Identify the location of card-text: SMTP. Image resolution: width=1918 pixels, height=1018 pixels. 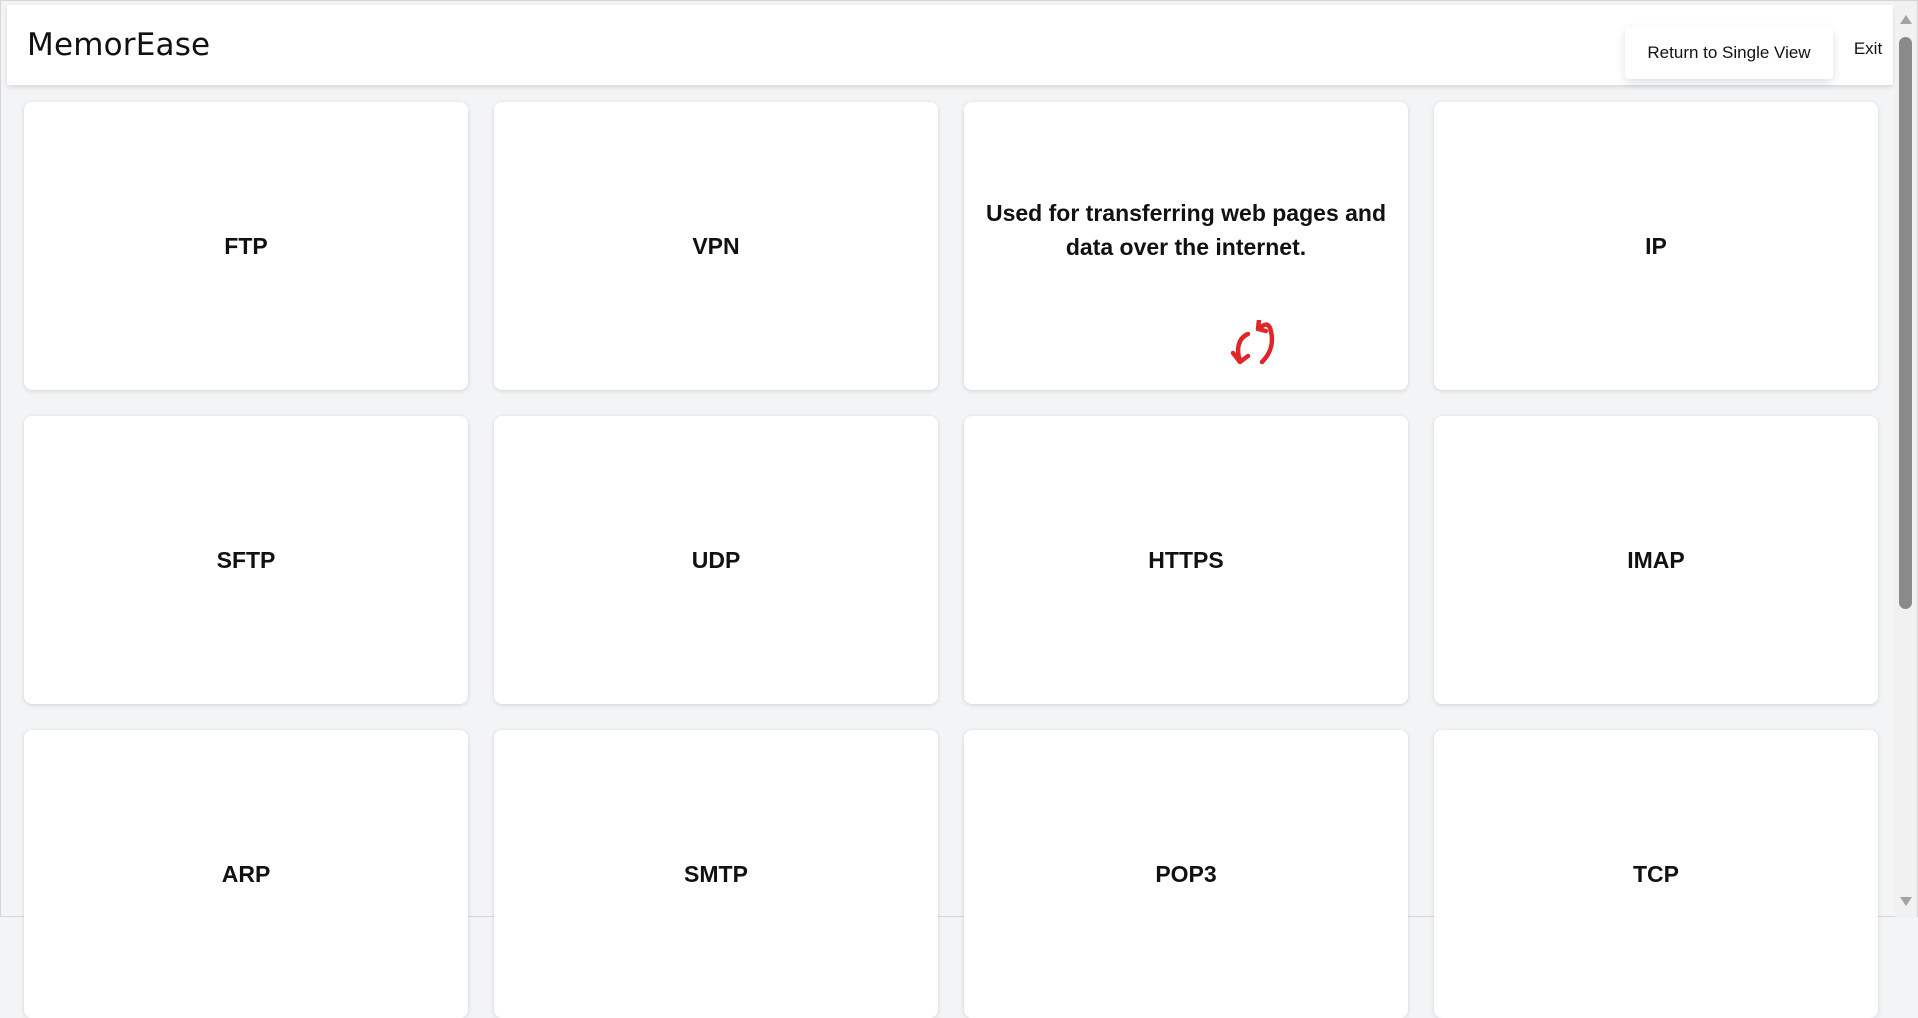
(716, 874).